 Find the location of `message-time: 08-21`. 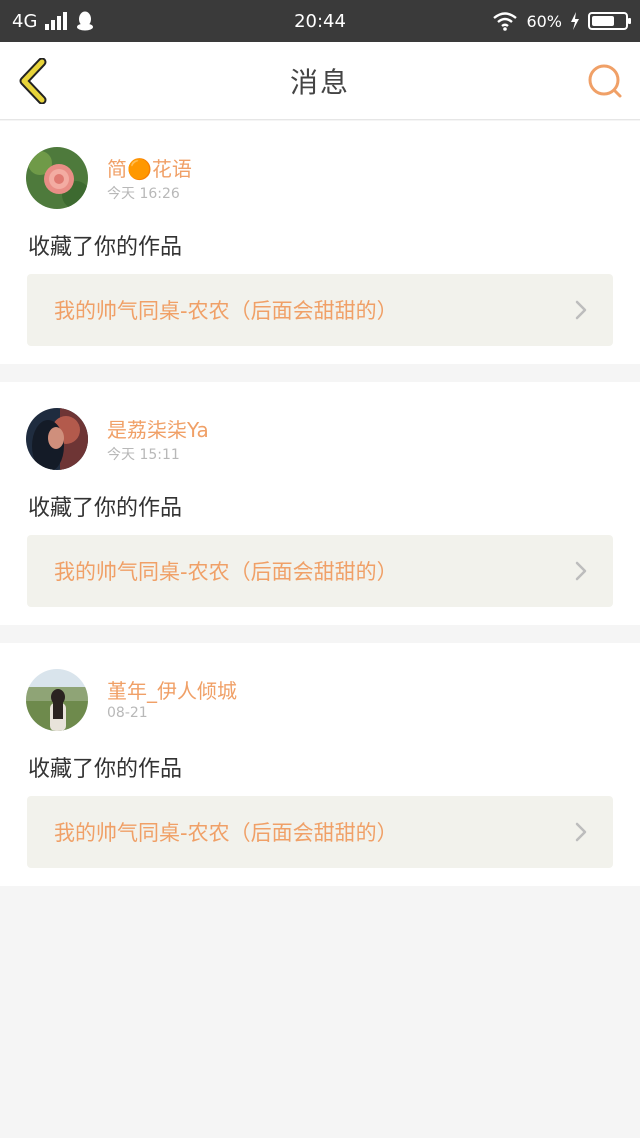

message-time: 08-21 is located at coordinates (127, 713).